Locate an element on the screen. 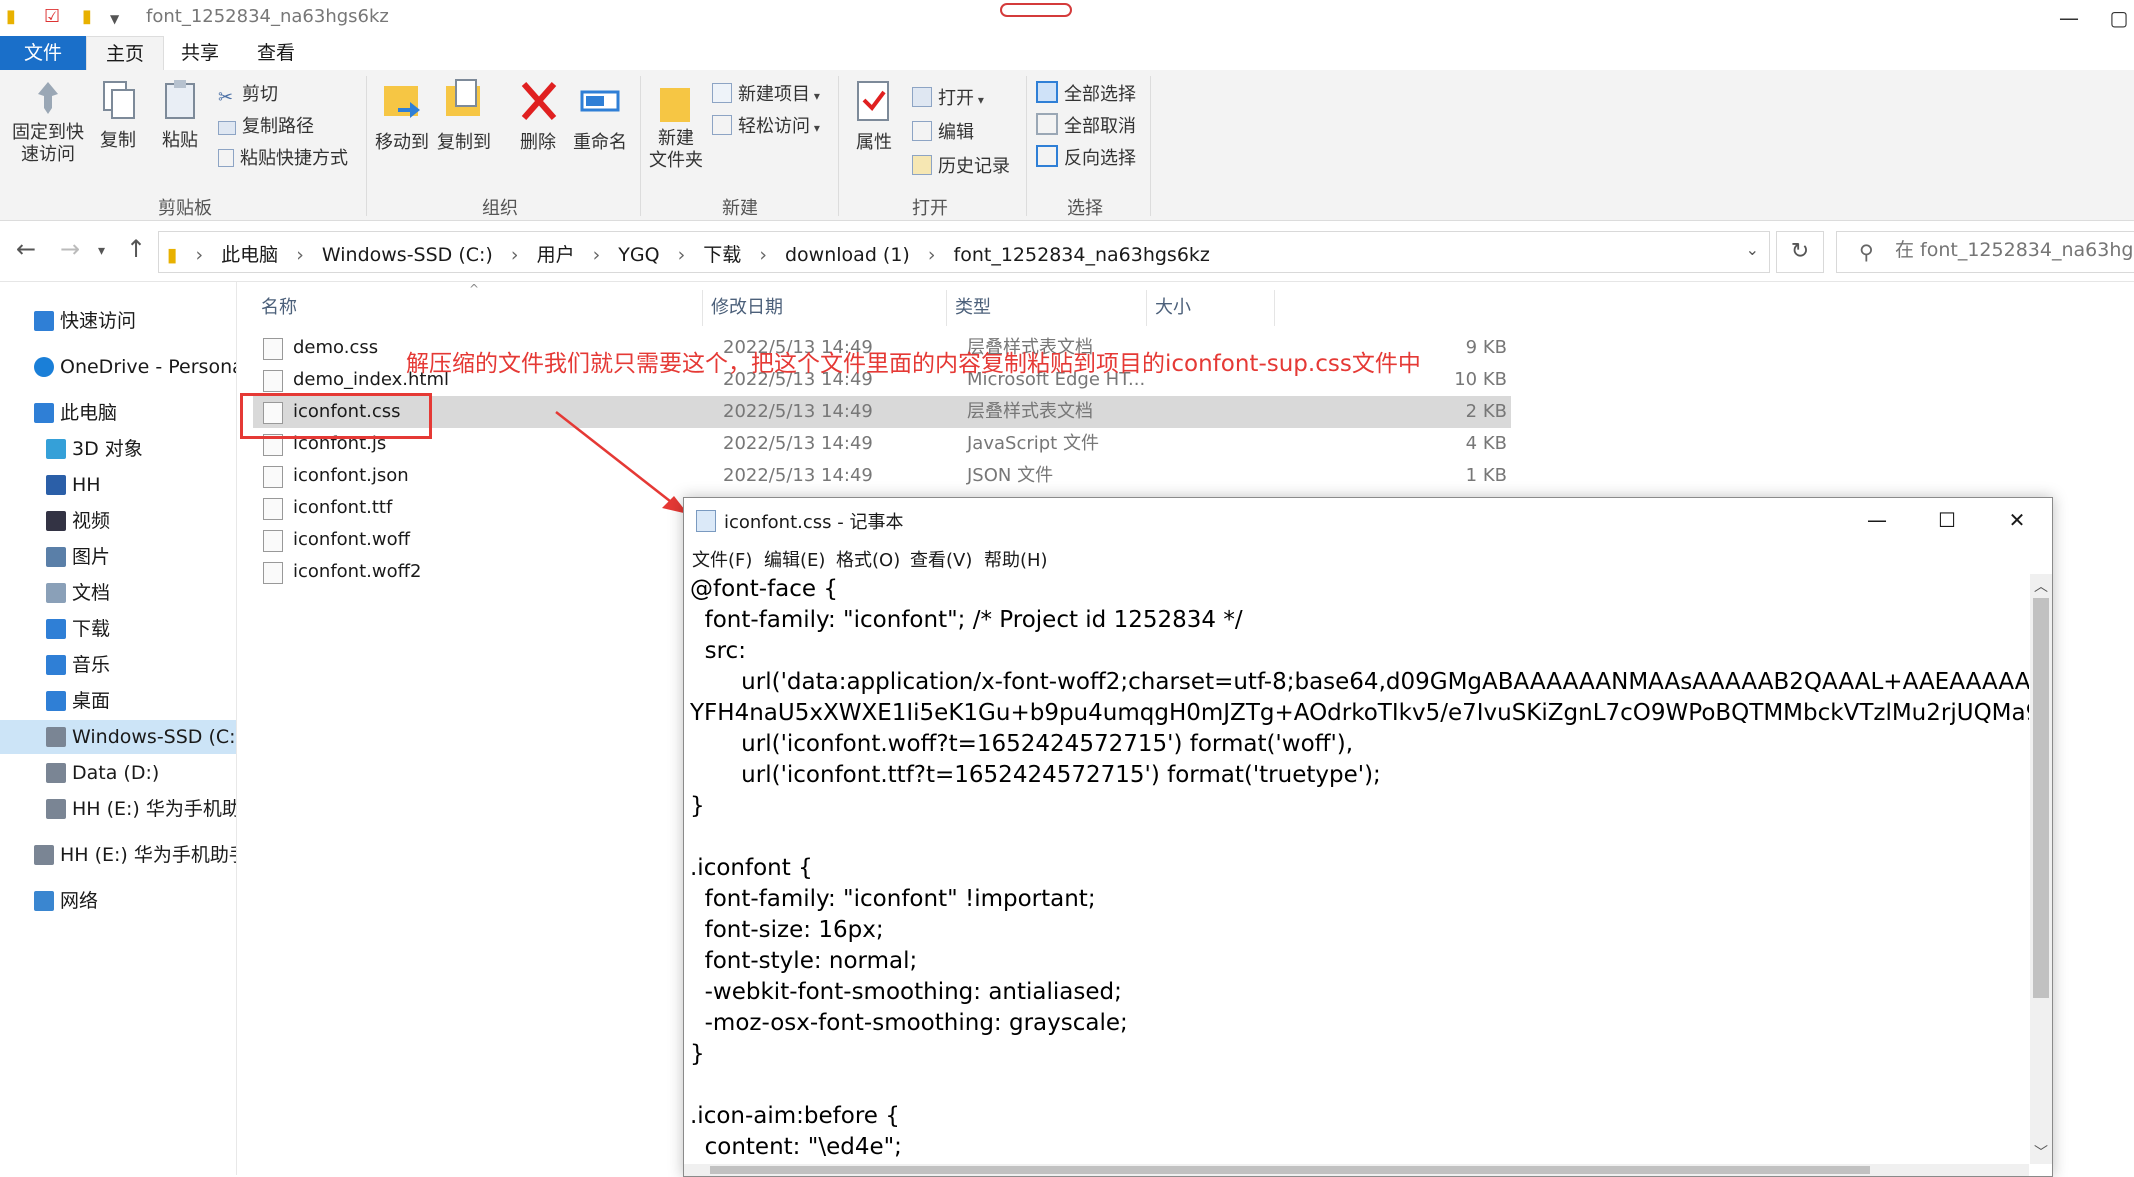  crumb-ygq: YGQ is located at coordinates (638, 255).